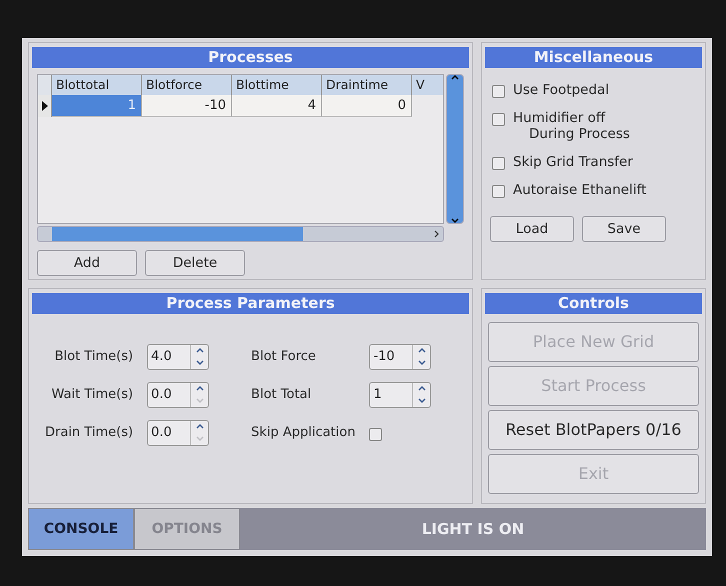  I want to click on panel-title: Process Parameters, so click(250, 303).